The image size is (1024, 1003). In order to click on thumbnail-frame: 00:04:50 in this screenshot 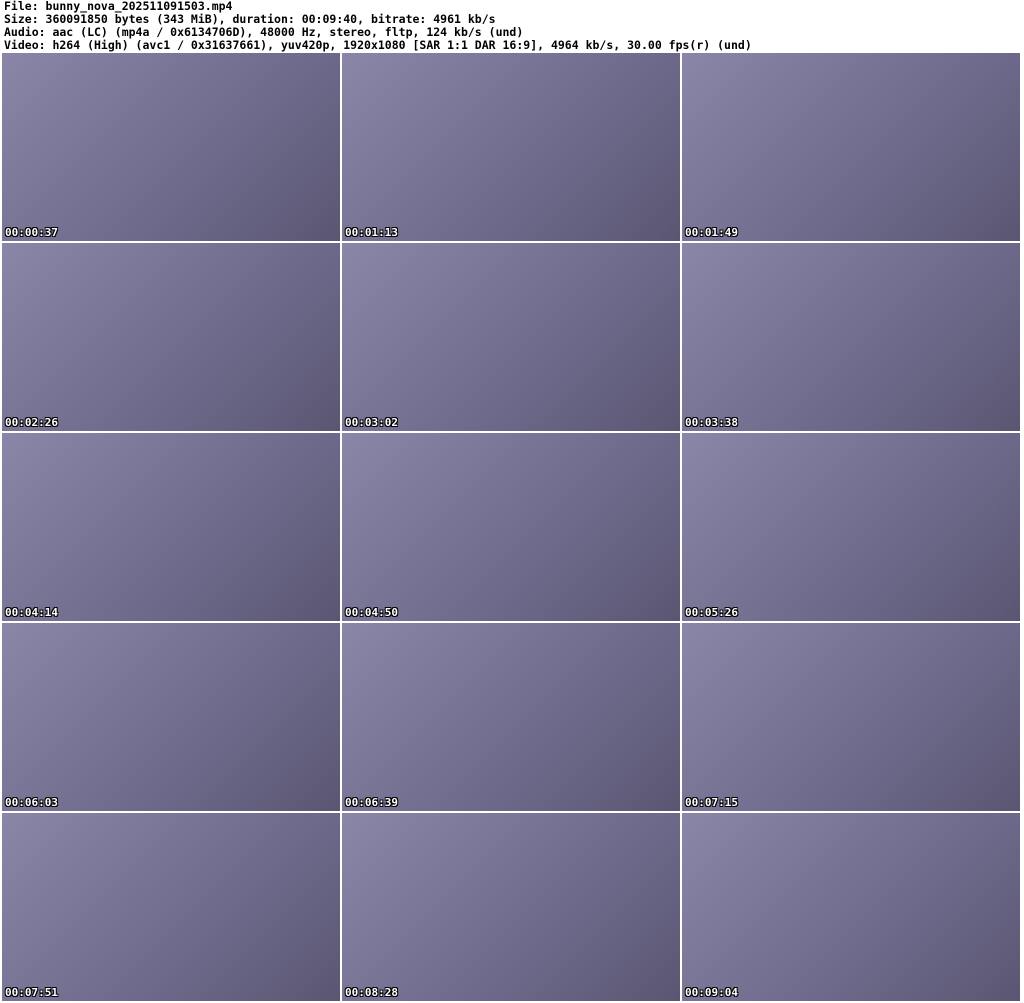, I will do `click(511, 527)`.